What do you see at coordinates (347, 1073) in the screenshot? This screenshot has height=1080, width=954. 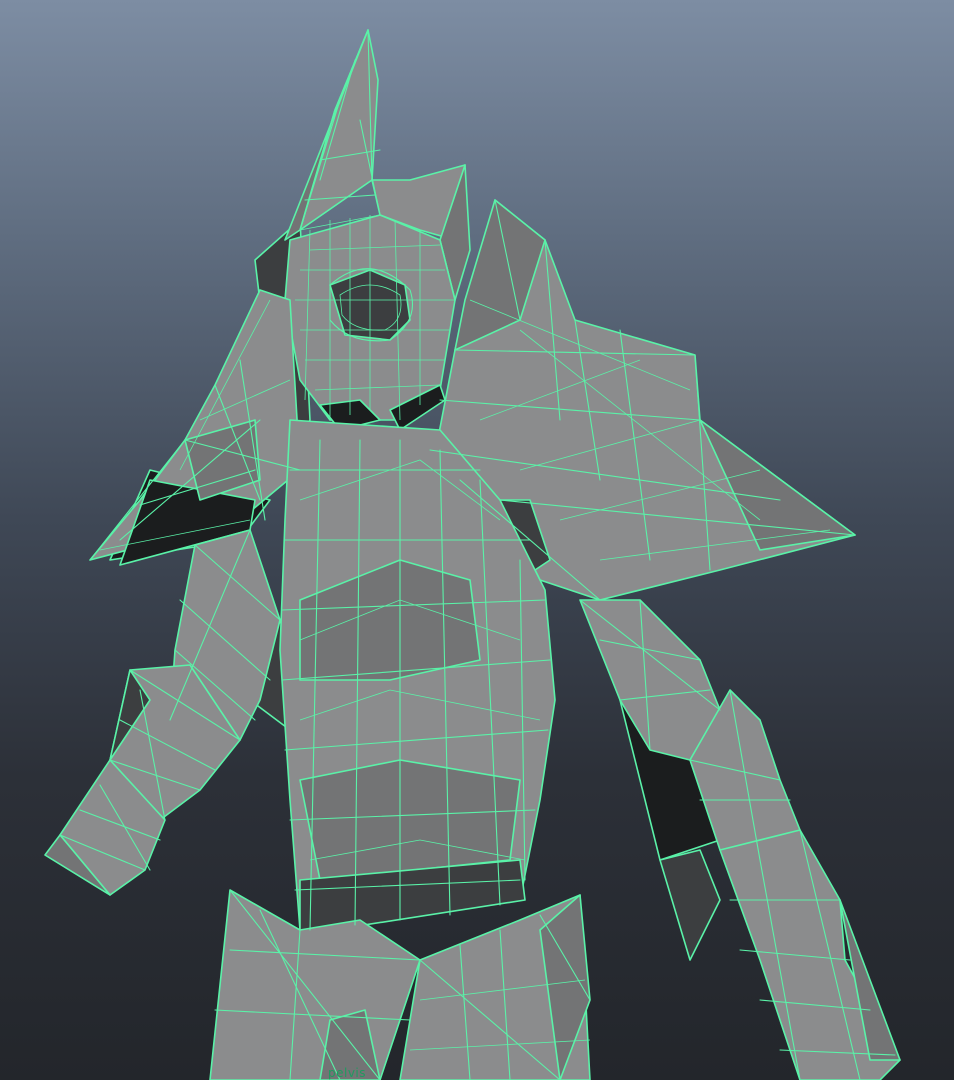 I see `pivot-label: pelvis` at bounding box center [347, 1073].